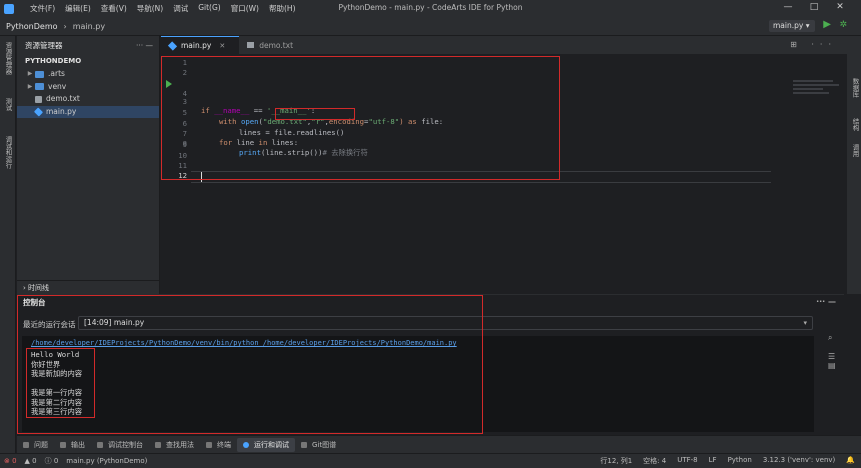  Describe the element at coordinates (78, 8) in the screenshot. I see `menu-edit: 编辑(E)` at that location.